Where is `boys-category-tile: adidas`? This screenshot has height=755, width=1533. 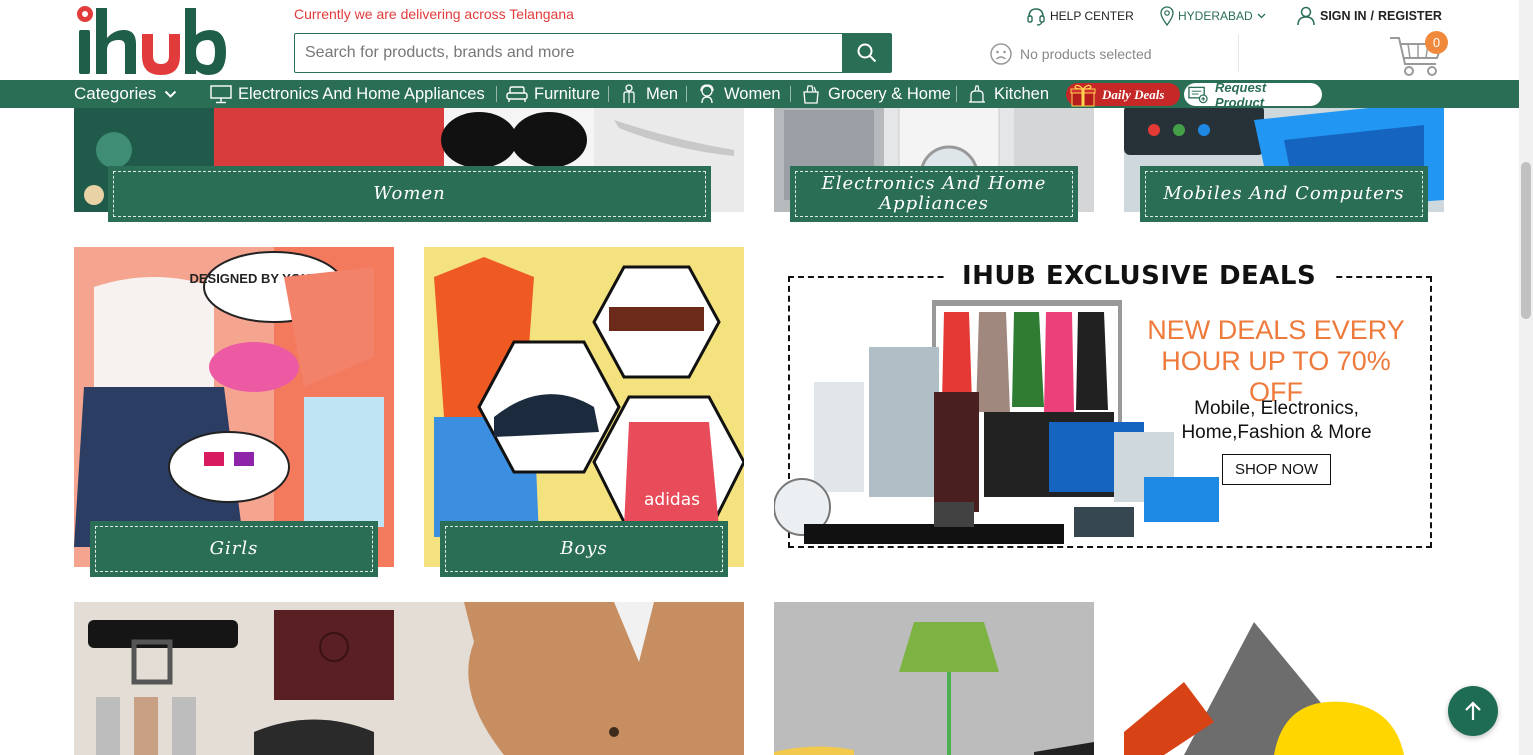
boys-category-tile: adidas is located at coordinates (584, 407).